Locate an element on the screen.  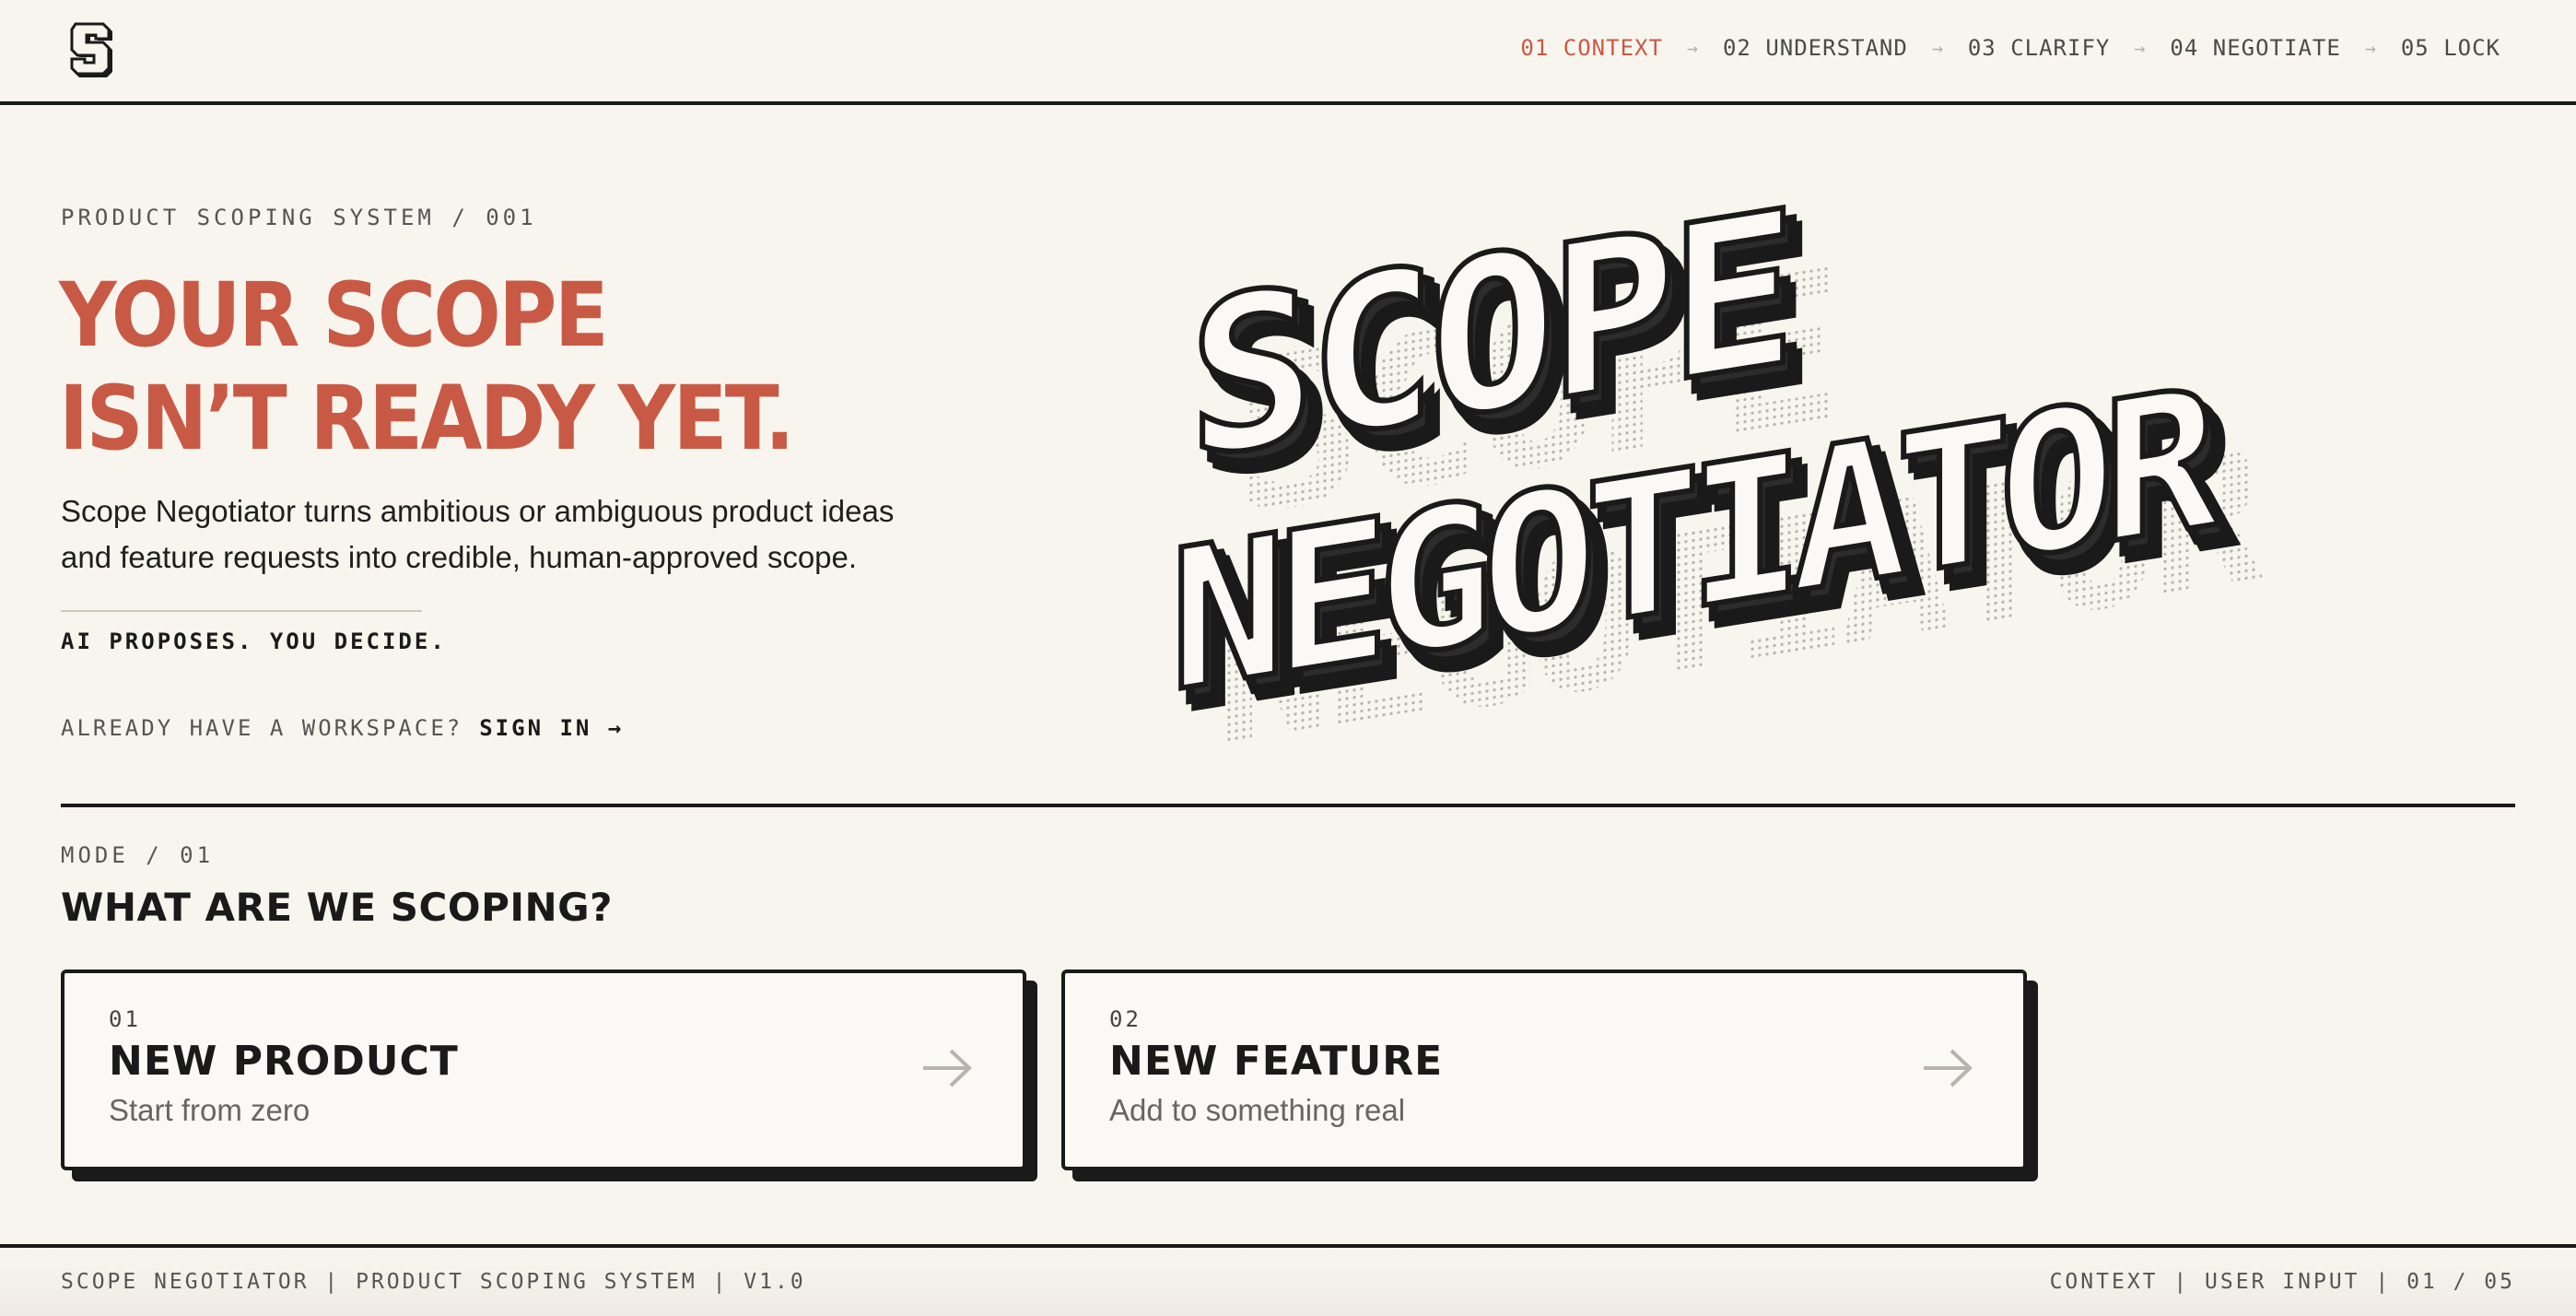
mode-label: MODE / 01 is located at coordinates (138, 855).